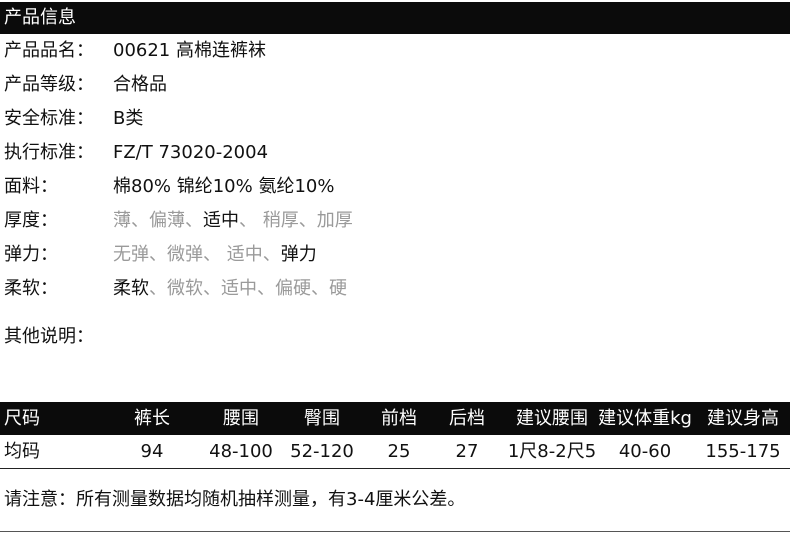 Image resolution: width=790 pixels, height=534 pixels. Describe the element at coordinates (395, 289) in the screenshot. I see `option-row-softness: 柔软： 柔软、微软、适中、偏硬、硬` at that location.